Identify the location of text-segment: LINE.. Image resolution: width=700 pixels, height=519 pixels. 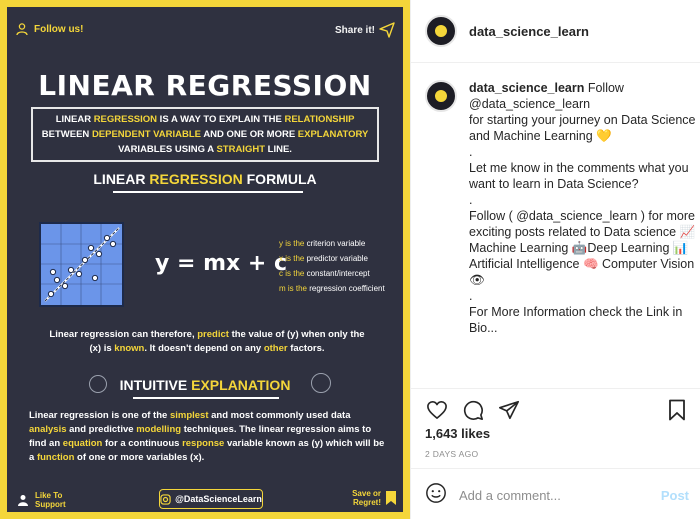
(278, 149).